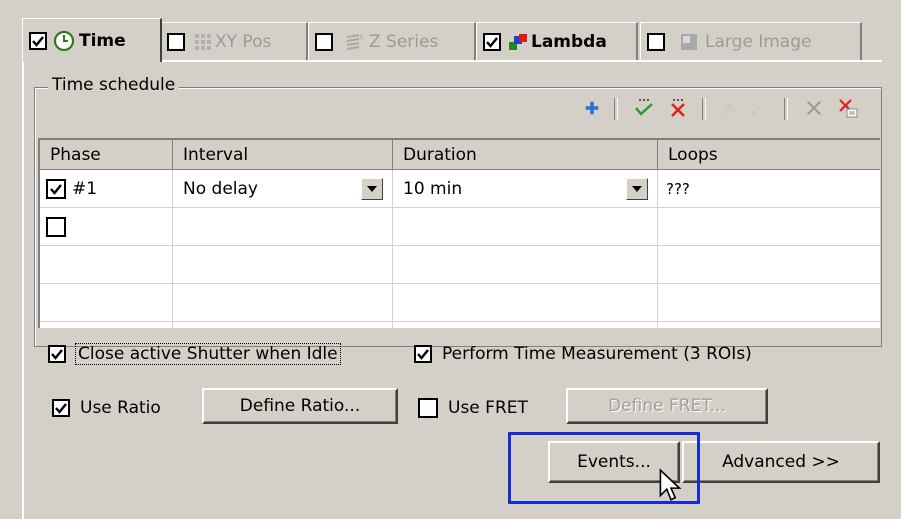 The width and height of the screenshot is (901, 519). What do you see at coordinates (64, 40) in the screenshot?
I see `clock-icon` at bounding box center [64, 40].